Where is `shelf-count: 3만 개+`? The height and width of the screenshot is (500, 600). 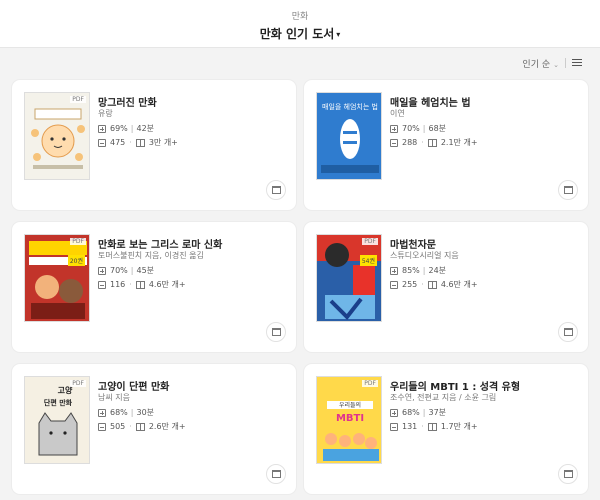
shelf-count: 3만 개+ is located at coordinates (163, 142).